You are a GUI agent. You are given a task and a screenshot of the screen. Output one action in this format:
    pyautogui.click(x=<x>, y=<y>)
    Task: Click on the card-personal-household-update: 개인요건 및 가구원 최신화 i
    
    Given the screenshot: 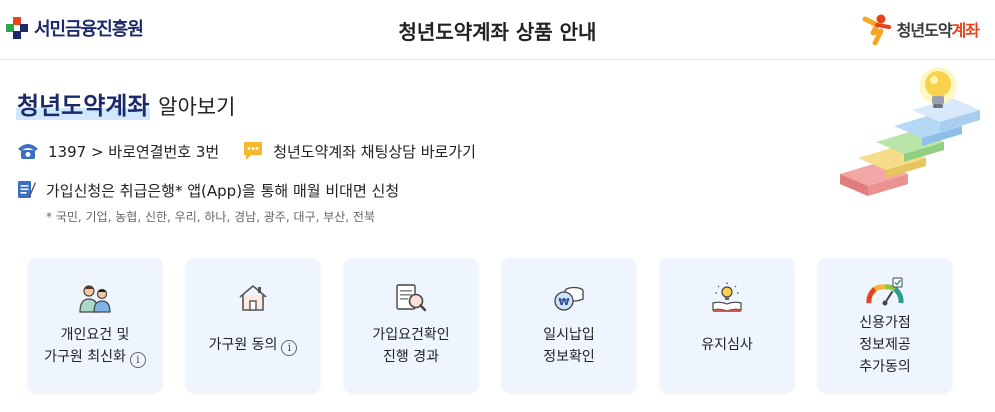 What is the action you would take?
    pyautogui.click(x=95, y=325)
    